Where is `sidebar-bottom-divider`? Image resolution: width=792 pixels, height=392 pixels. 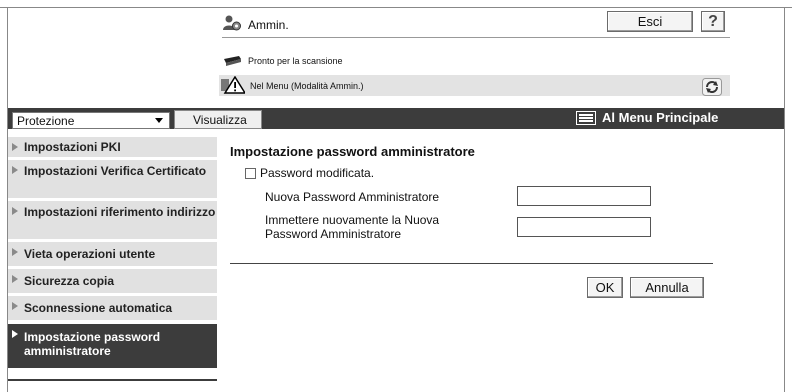 sidebar-bottom-divider is located at coordinates (112, 380).